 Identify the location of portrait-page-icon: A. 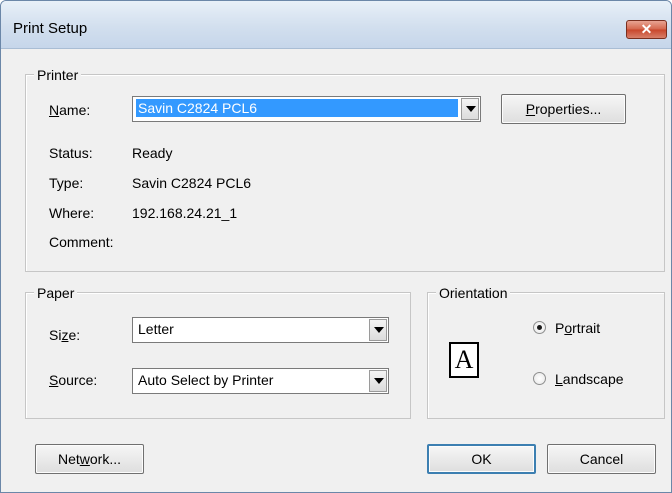
(464, 360).